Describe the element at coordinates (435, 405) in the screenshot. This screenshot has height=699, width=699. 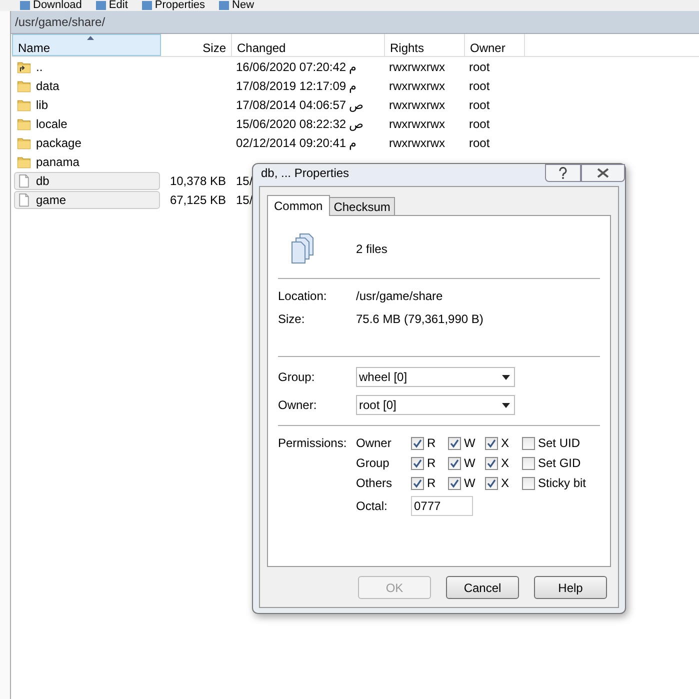
I see `owner-dropdown: root [0]` at that location.